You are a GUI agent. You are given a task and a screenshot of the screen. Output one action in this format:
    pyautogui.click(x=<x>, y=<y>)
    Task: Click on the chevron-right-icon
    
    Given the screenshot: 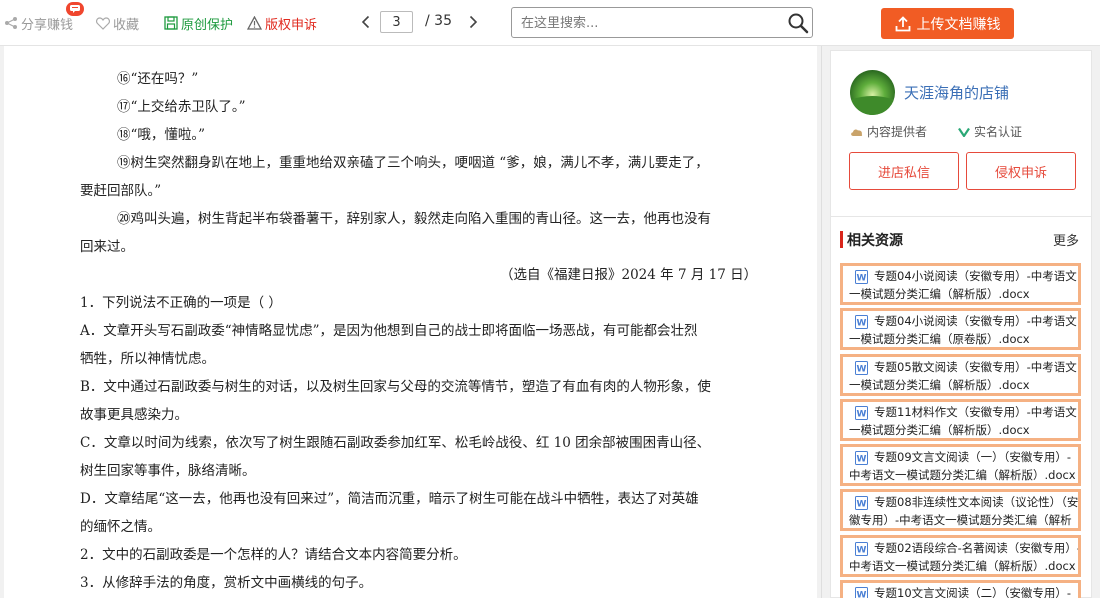 What is the action you would take?
    pyautogui.click(x=473, y=22)
    